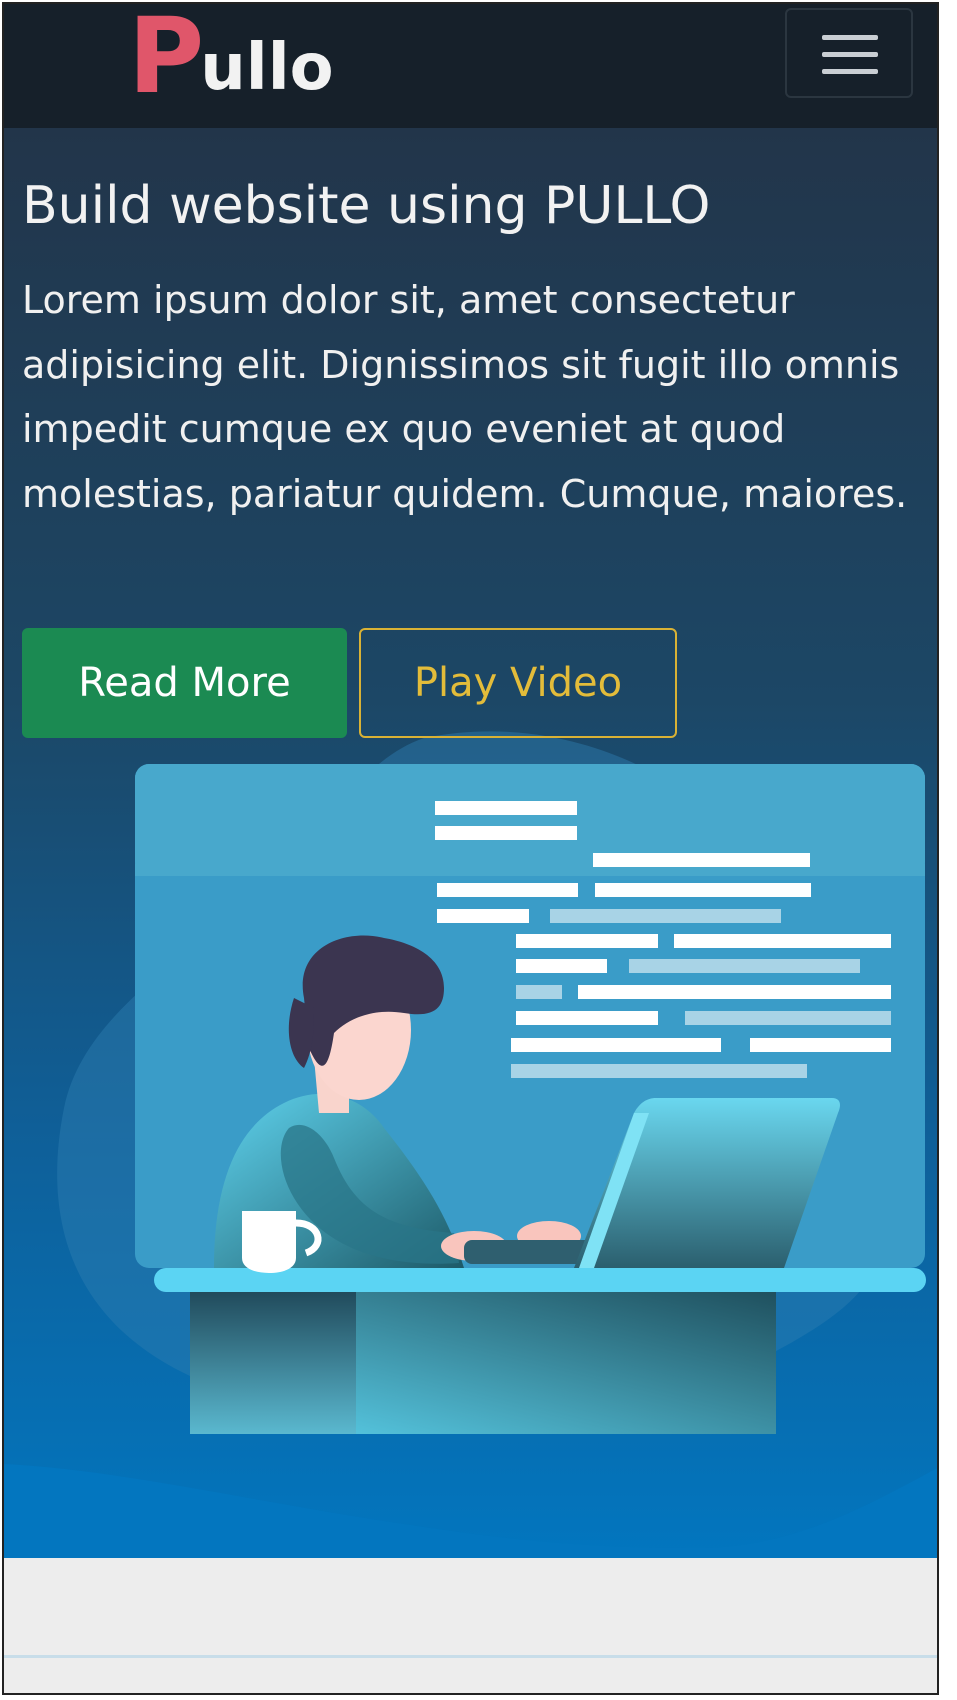 The height and width of the screenshot is (1700, 957). I want to click on logo-text: ullo, so click(267, 68).